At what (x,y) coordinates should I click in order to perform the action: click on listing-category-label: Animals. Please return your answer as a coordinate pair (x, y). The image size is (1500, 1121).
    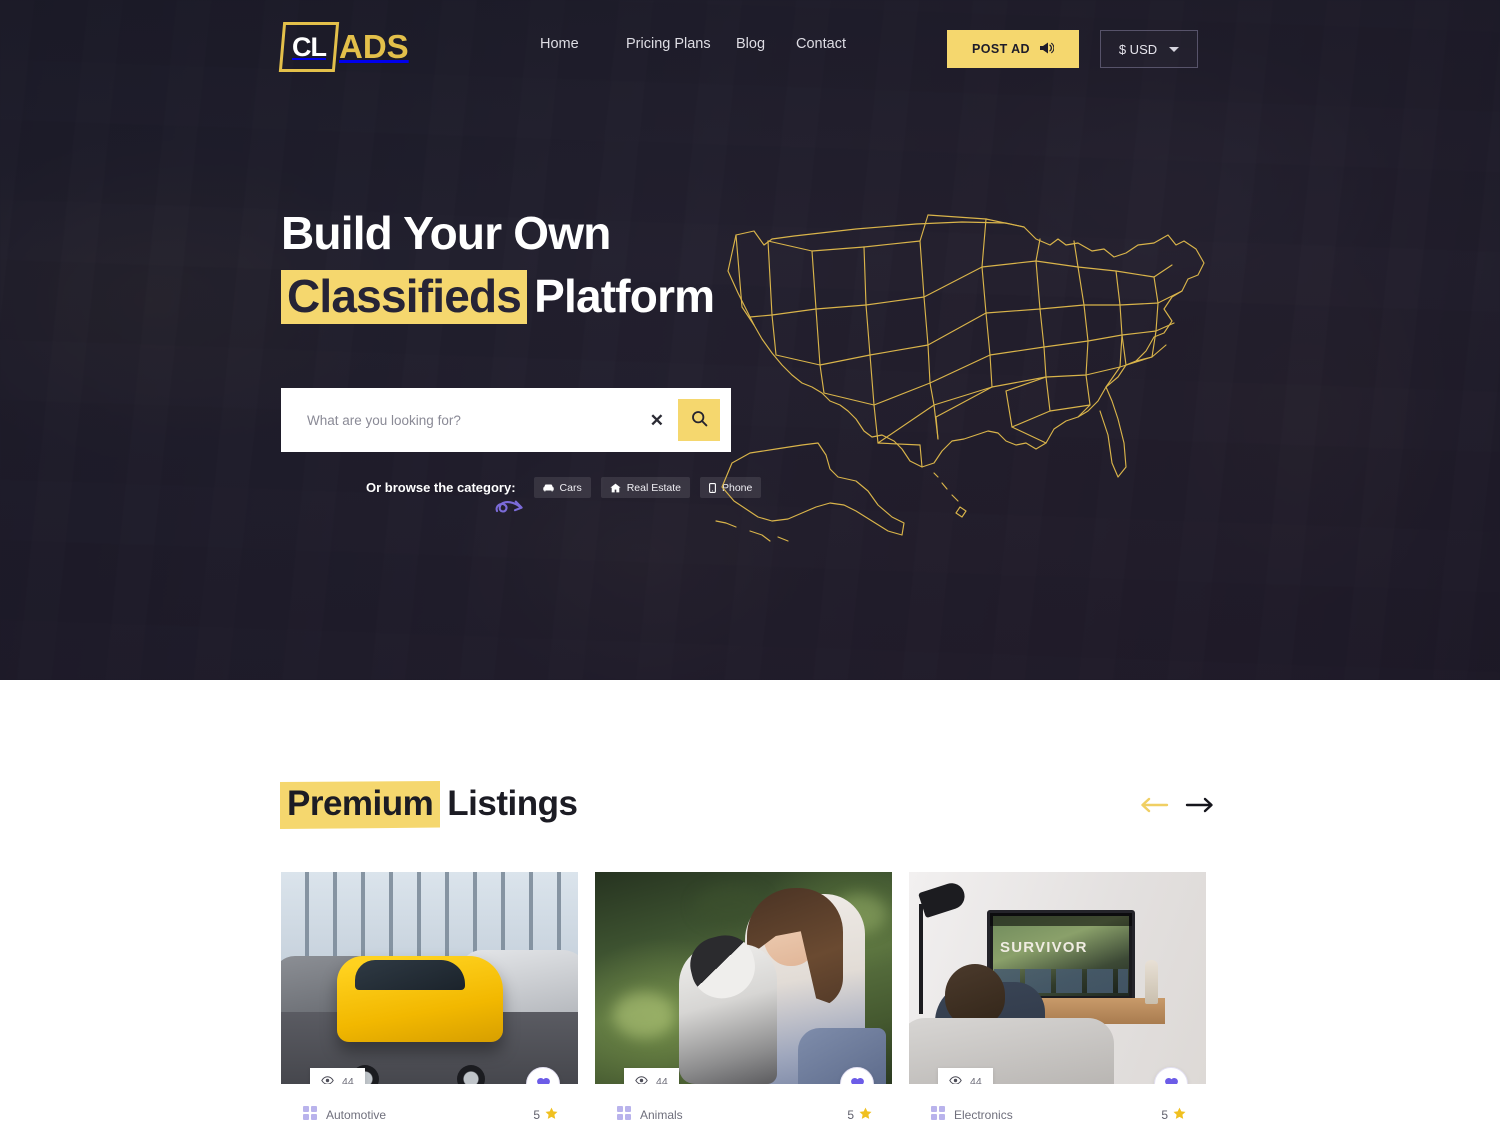
    Looking at the image, I should click on (661, 1114).